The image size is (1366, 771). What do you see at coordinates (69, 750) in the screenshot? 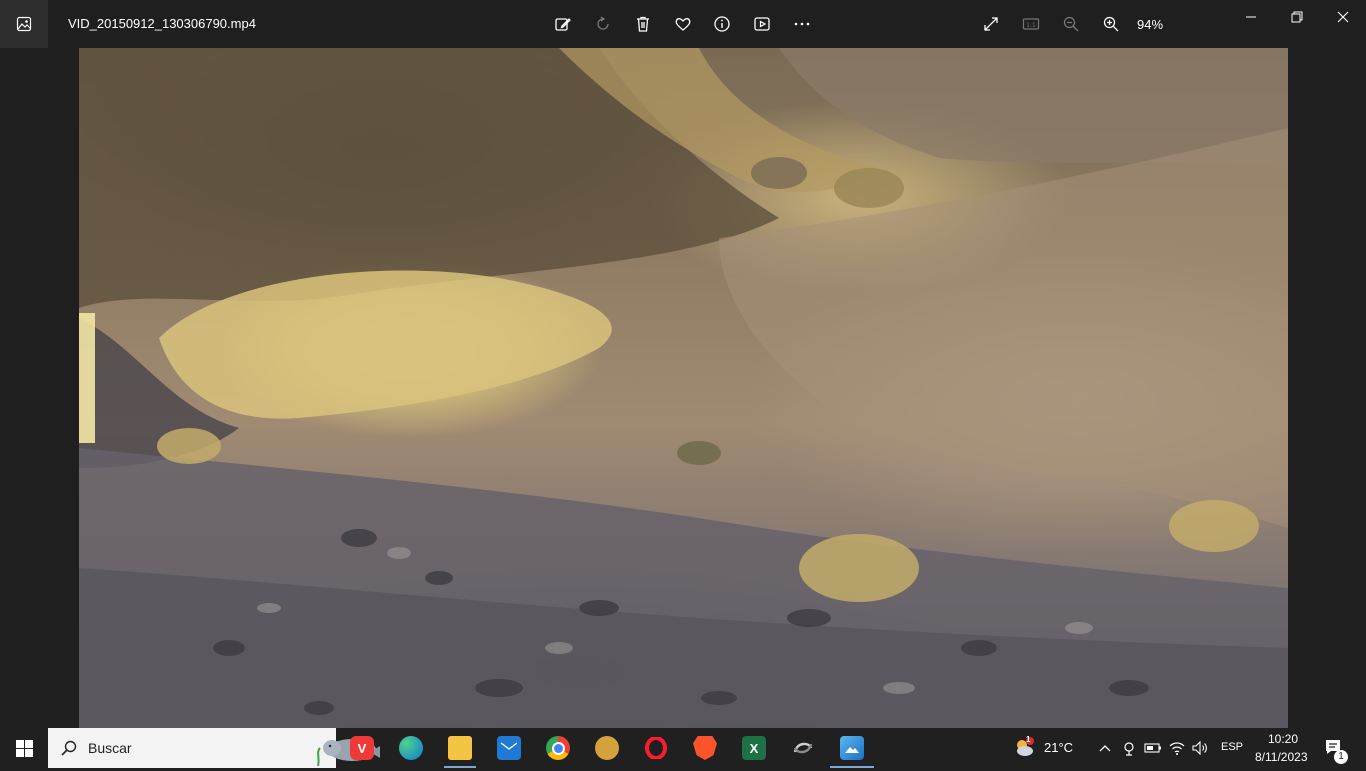
I see `search-icon` at bounding box center [69, 750].